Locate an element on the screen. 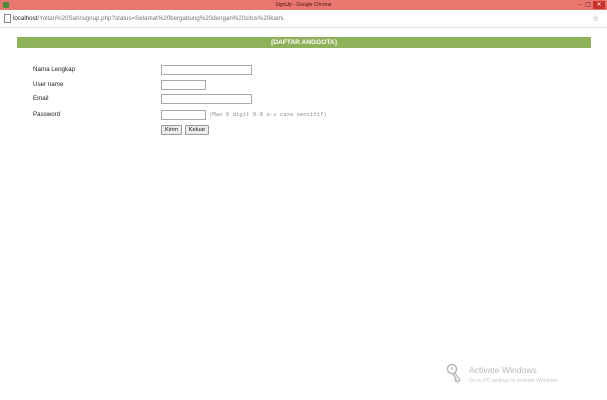  email-label: Email is located at coordinates (41, 98).